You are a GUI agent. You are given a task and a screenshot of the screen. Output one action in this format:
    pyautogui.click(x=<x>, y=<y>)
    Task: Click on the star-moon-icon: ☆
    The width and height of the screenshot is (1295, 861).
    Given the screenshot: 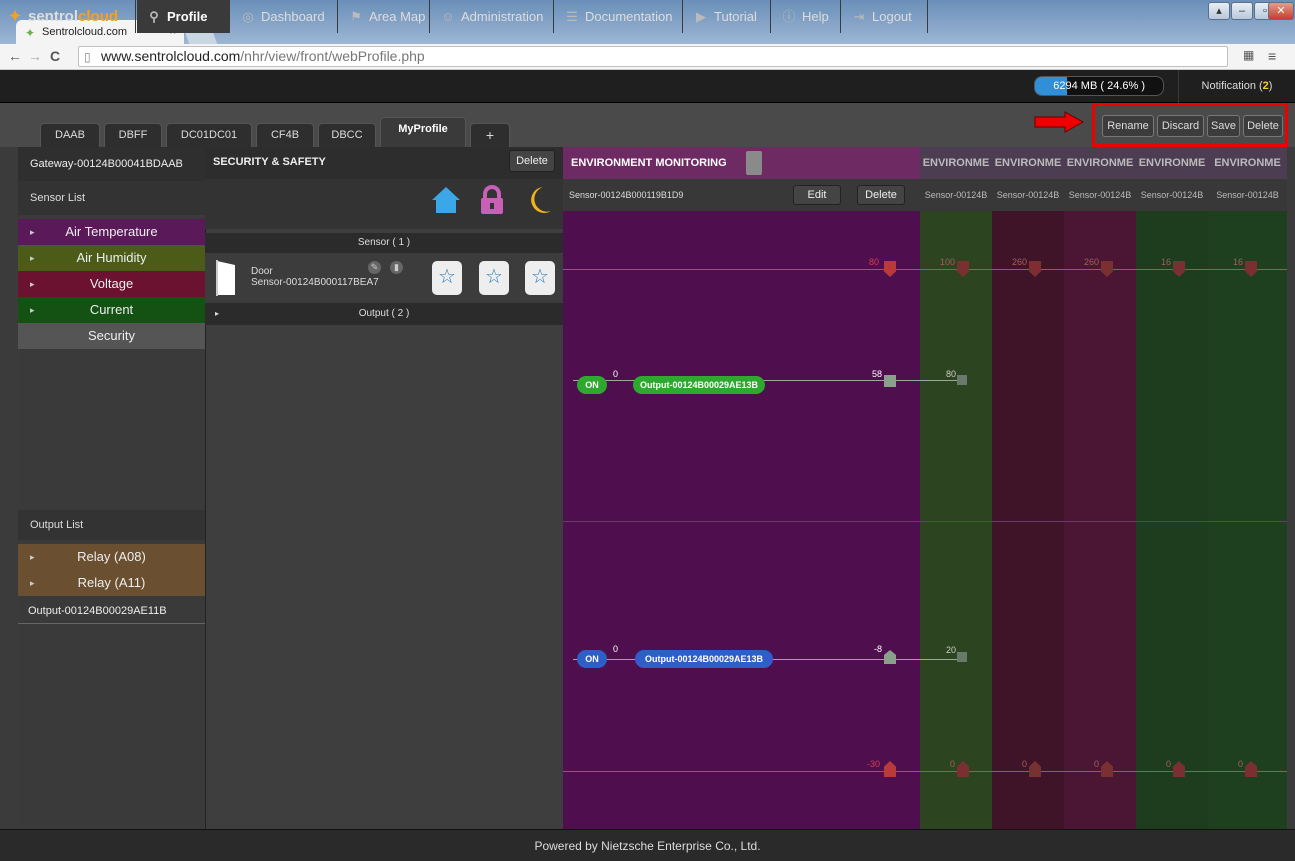 What is the action you would take?
    pyautogui.click(x=540, y=278)
    